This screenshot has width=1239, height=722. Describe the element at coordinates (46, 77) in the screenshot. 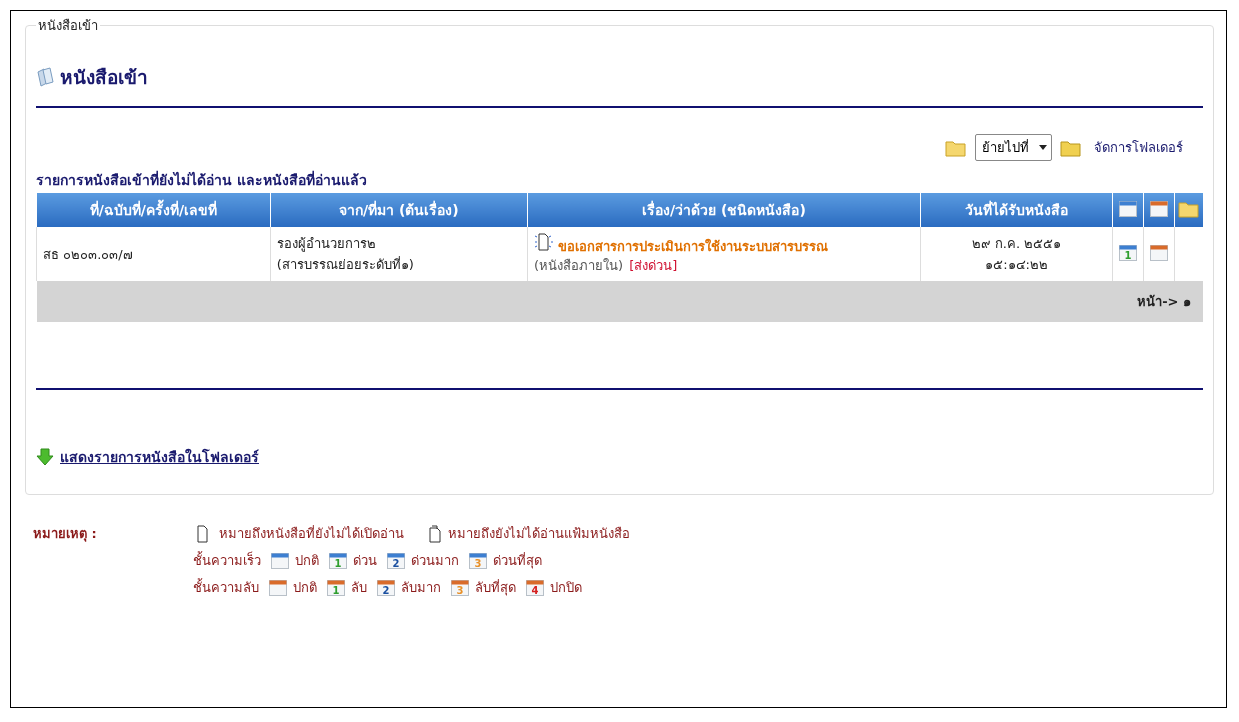

I see `documents-icon` at that location.